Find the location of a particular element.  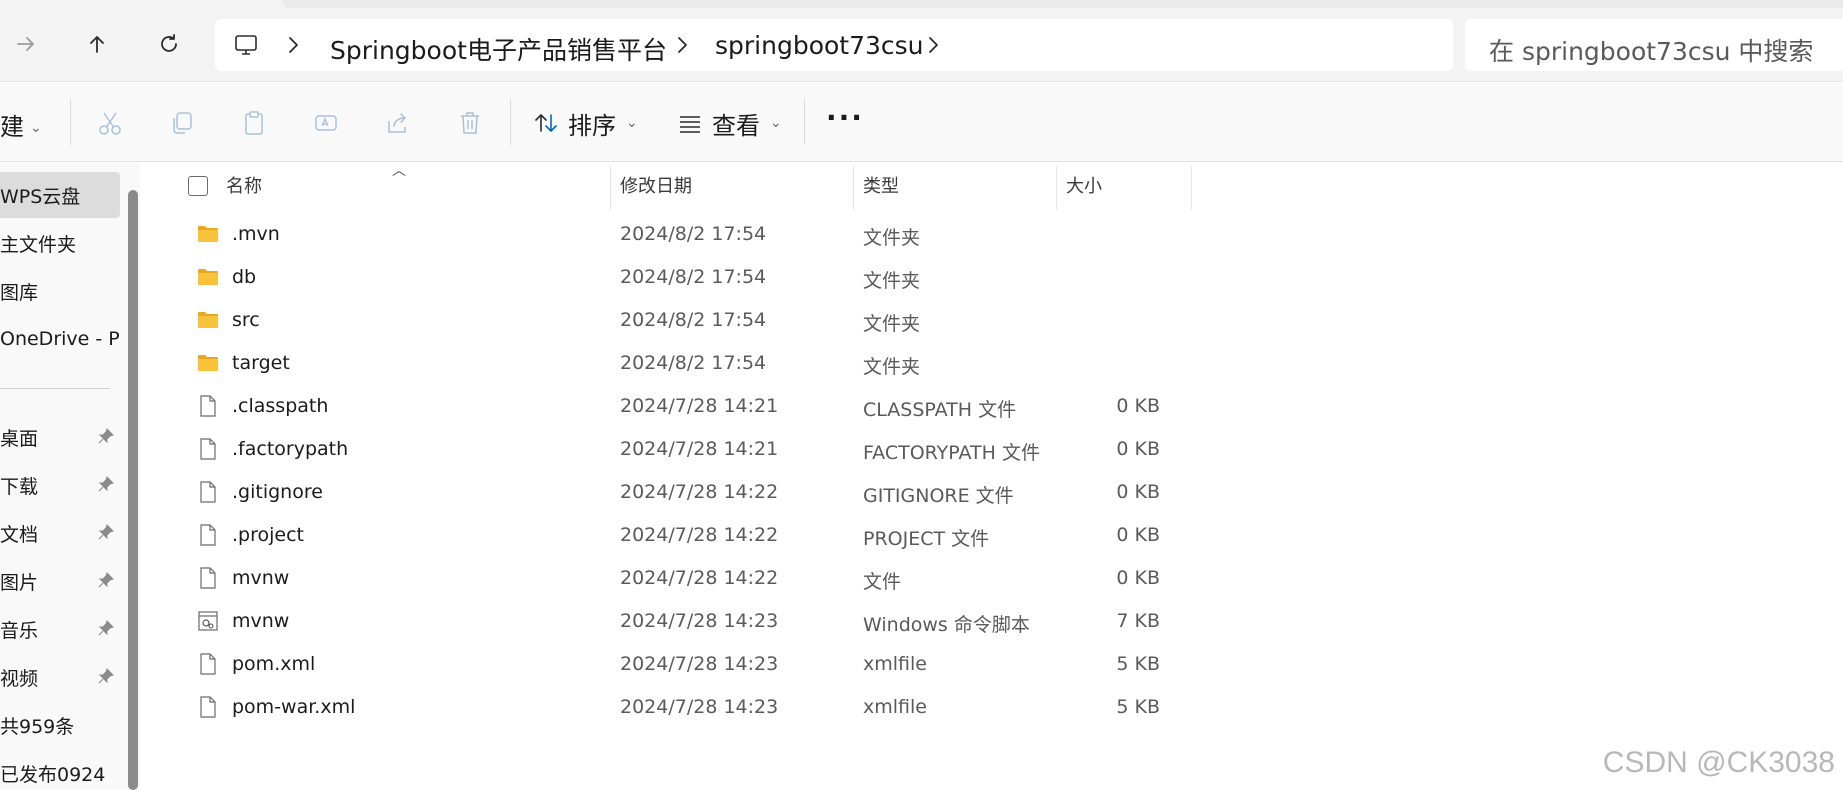

sidebar-item-folder-959: 共959条 is located at coordinates (60, 725).